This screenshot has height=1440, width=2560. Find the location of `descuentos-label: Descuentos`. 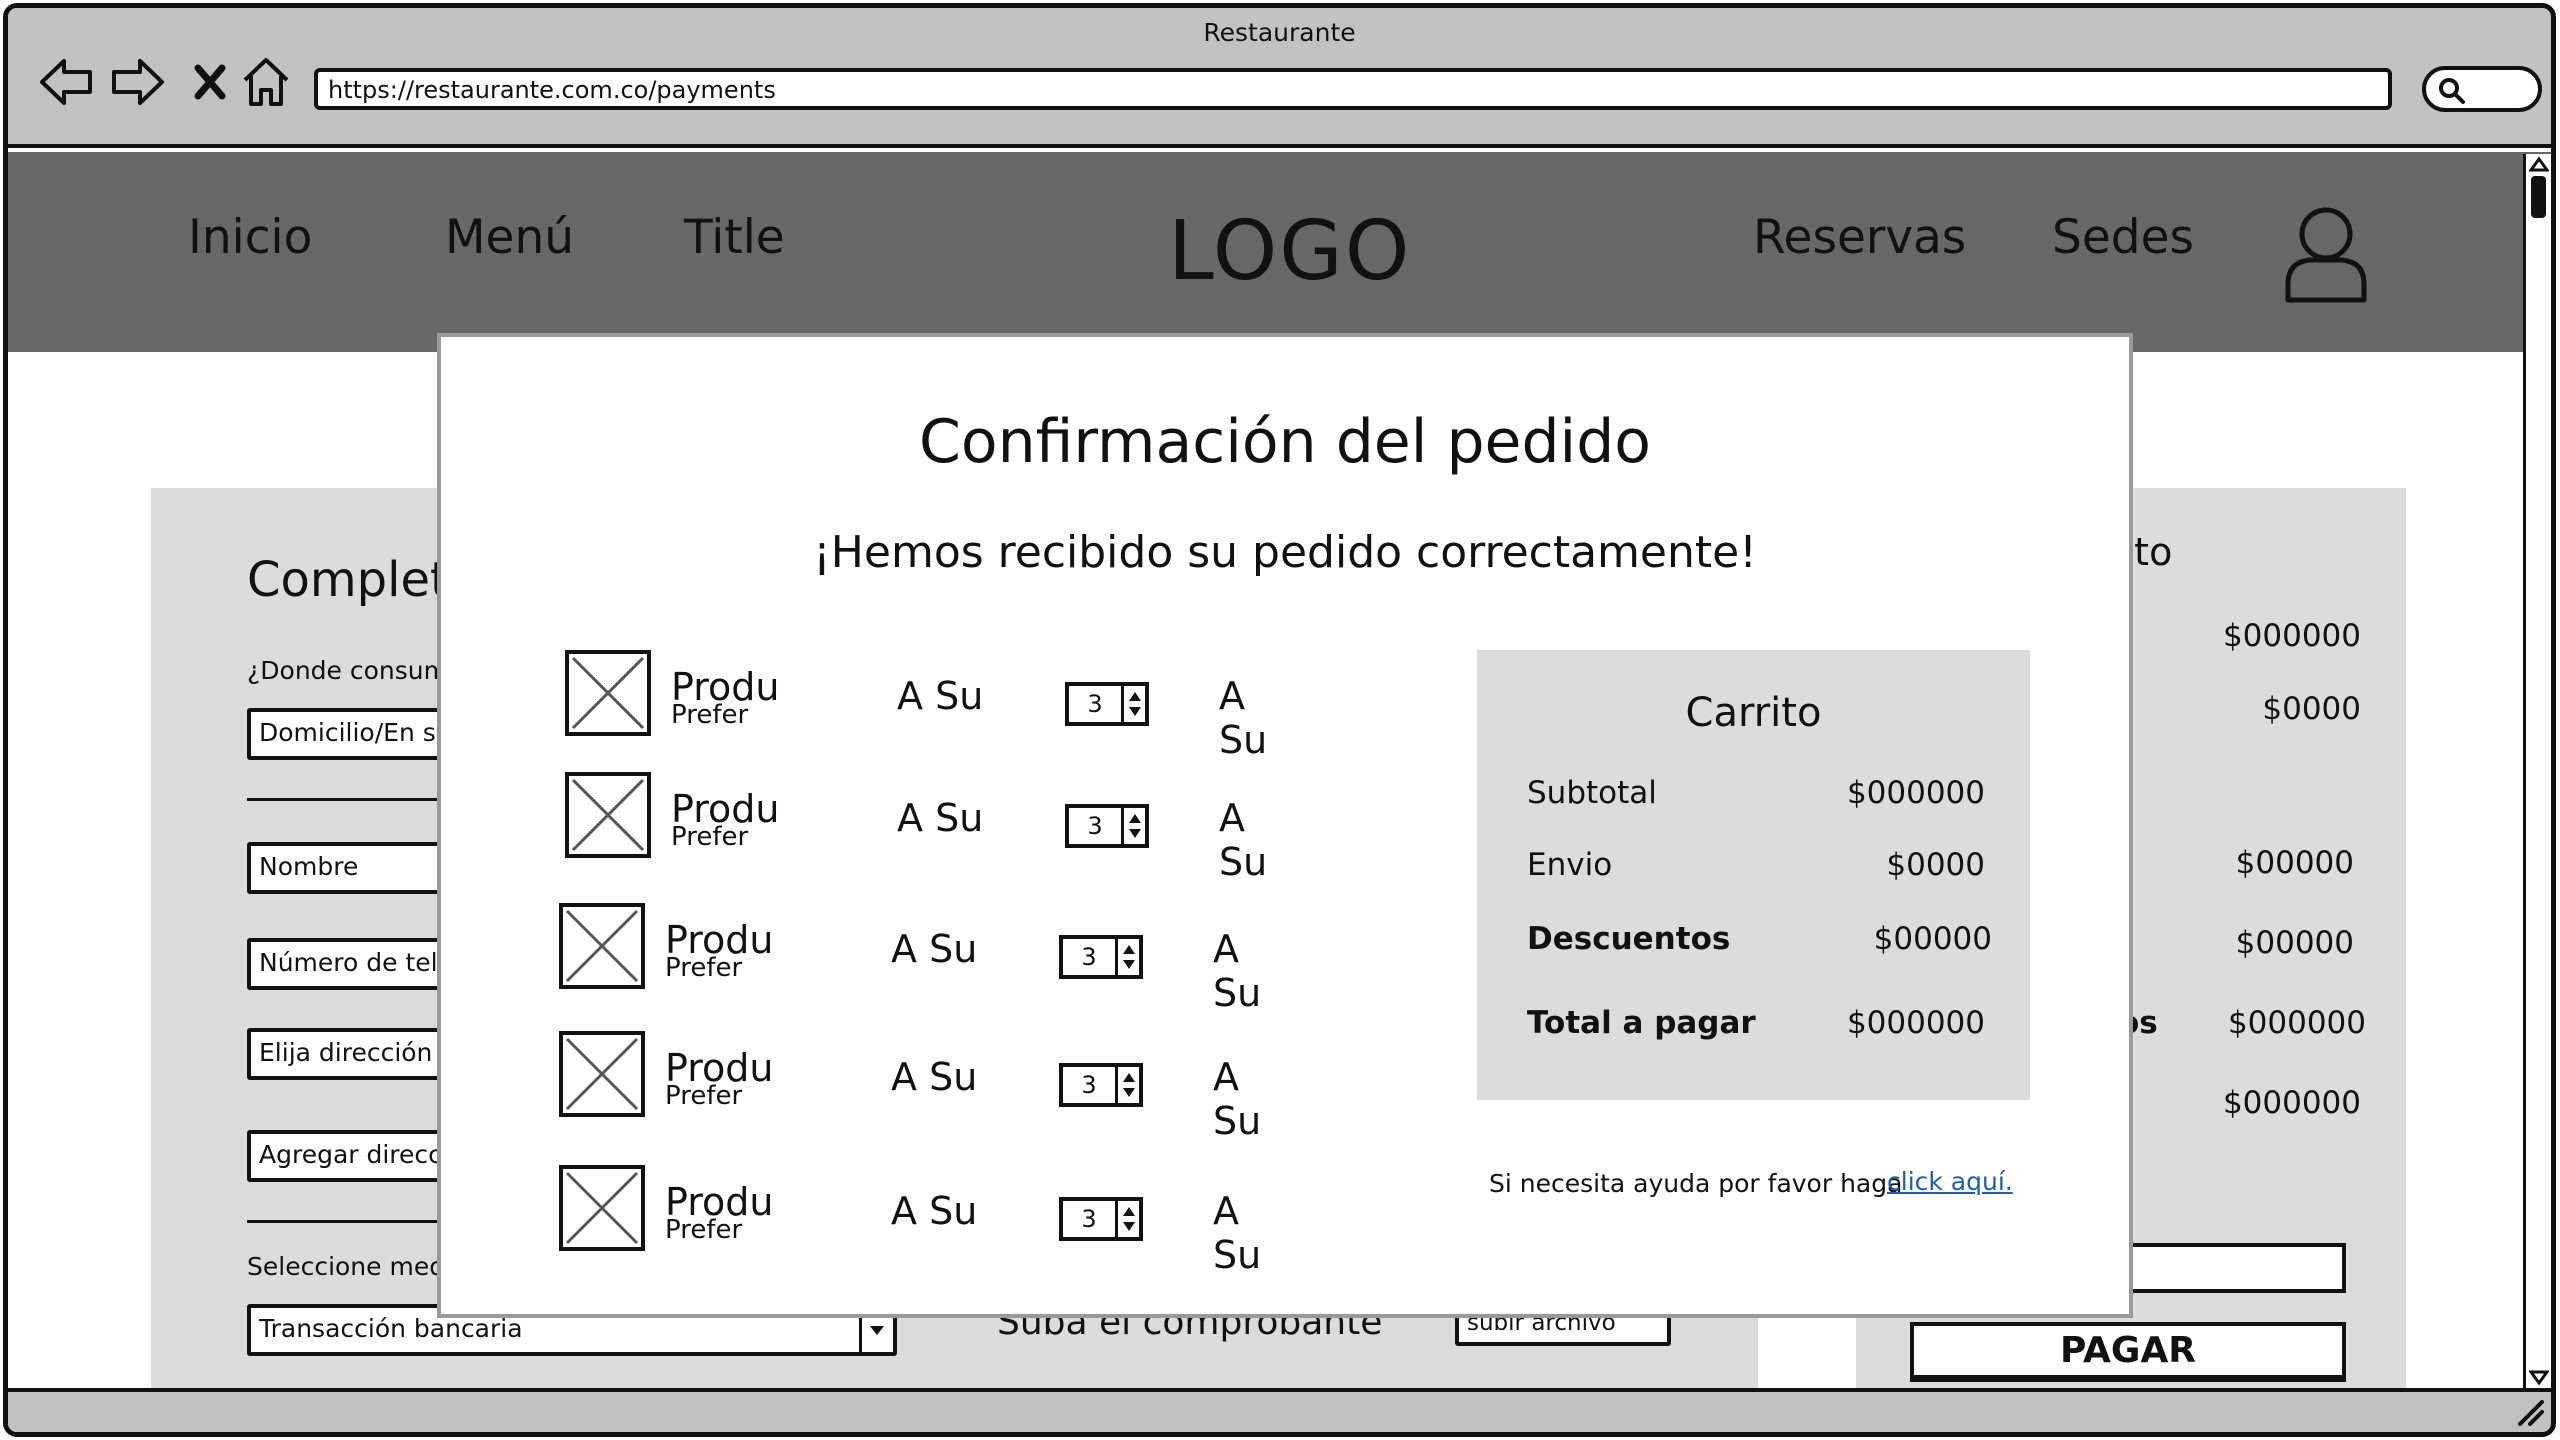

descuentos-label: Descuentos is located at coordinates (1629, 939).